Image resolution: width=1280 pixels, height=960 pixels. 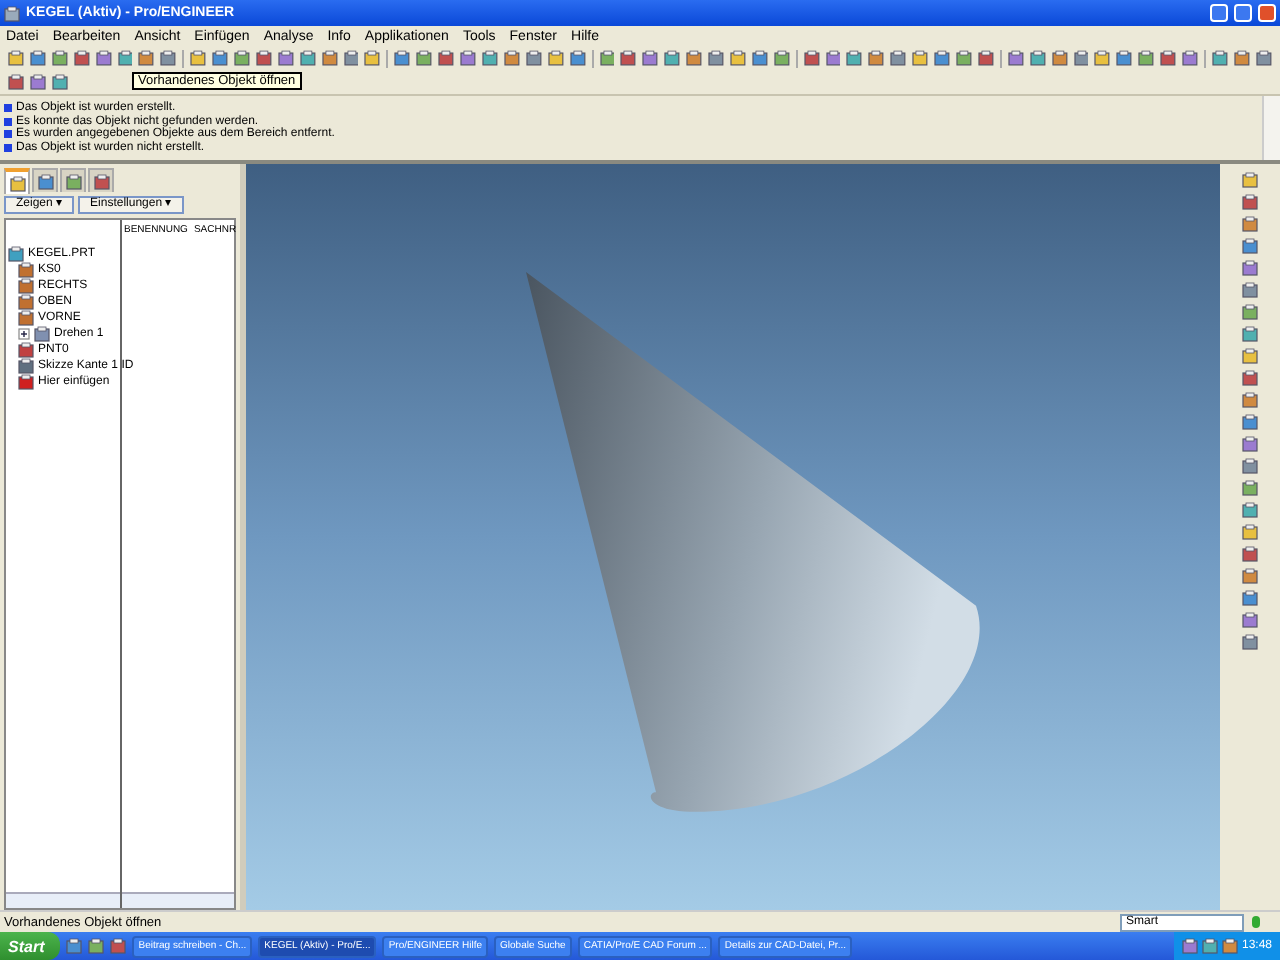 I want to click on status-light-icon, so click(x=1256, y=922).